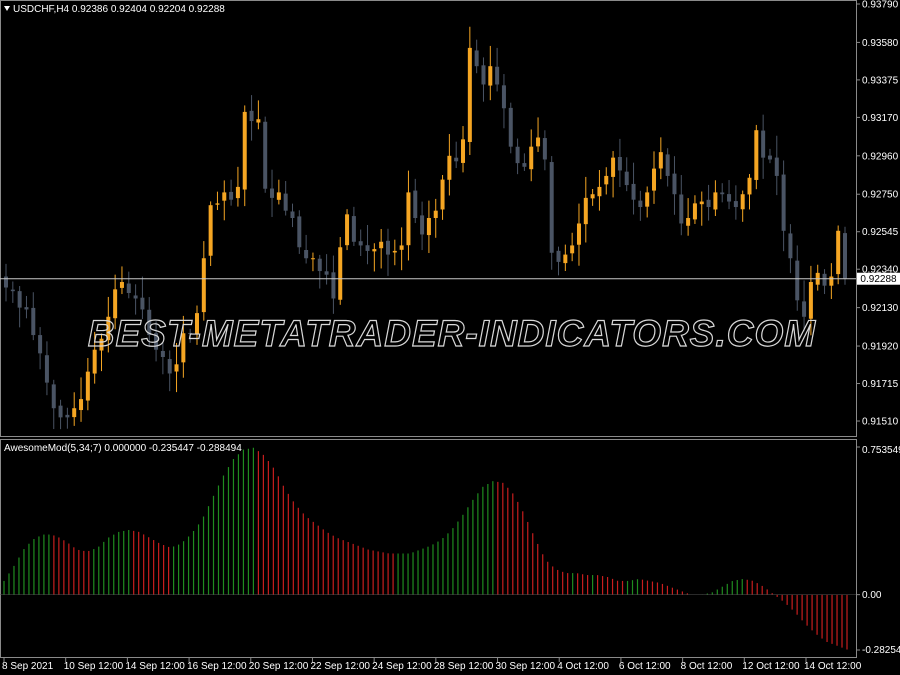  I want to click on price-tick-label: 0.92960, so click(880, 156).